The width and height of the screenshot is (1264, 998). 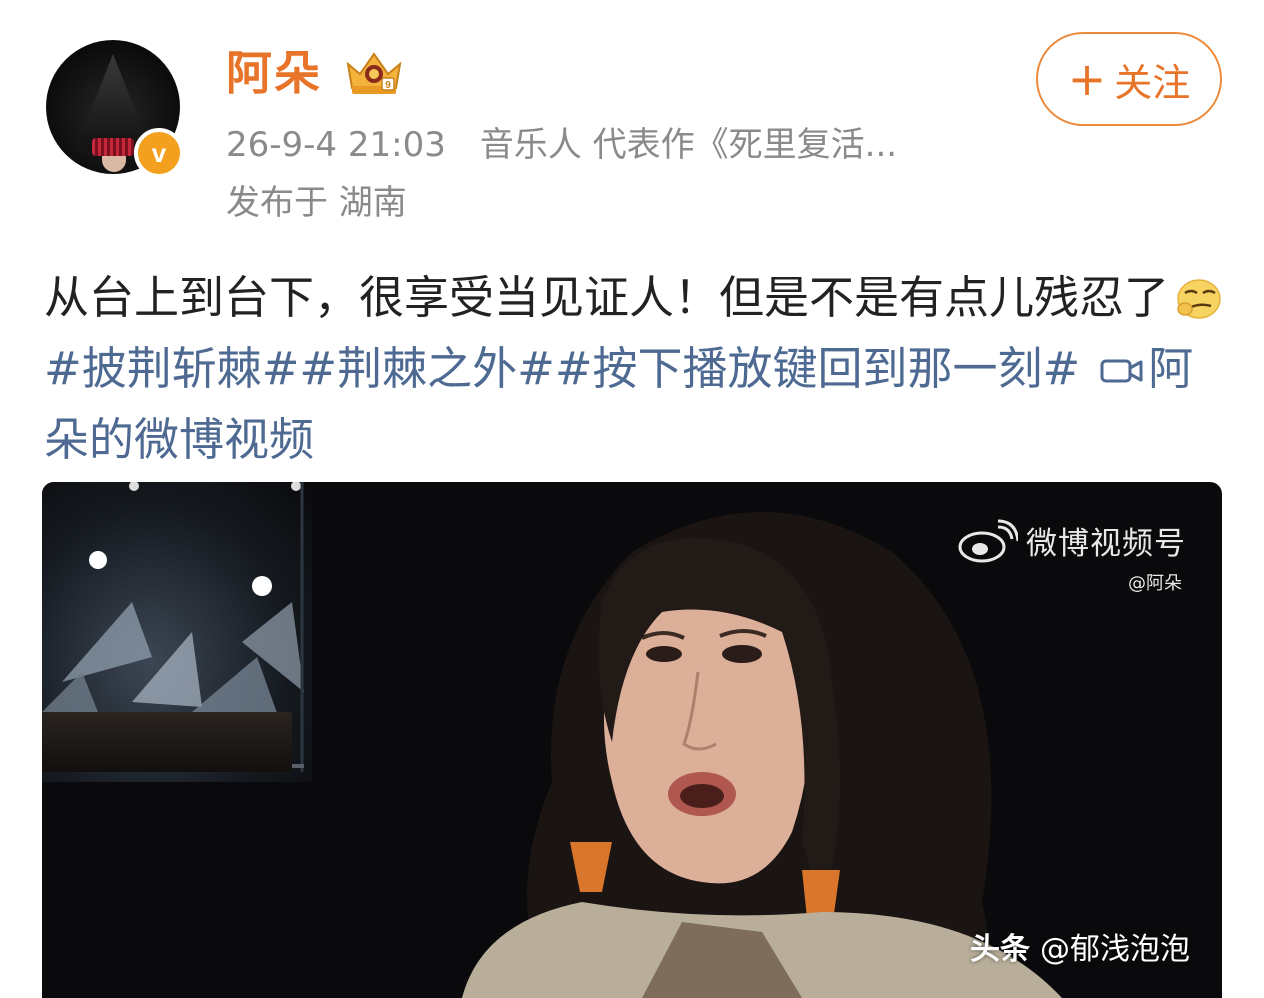 I want to click on audience-image, so click(x=167, y=742).